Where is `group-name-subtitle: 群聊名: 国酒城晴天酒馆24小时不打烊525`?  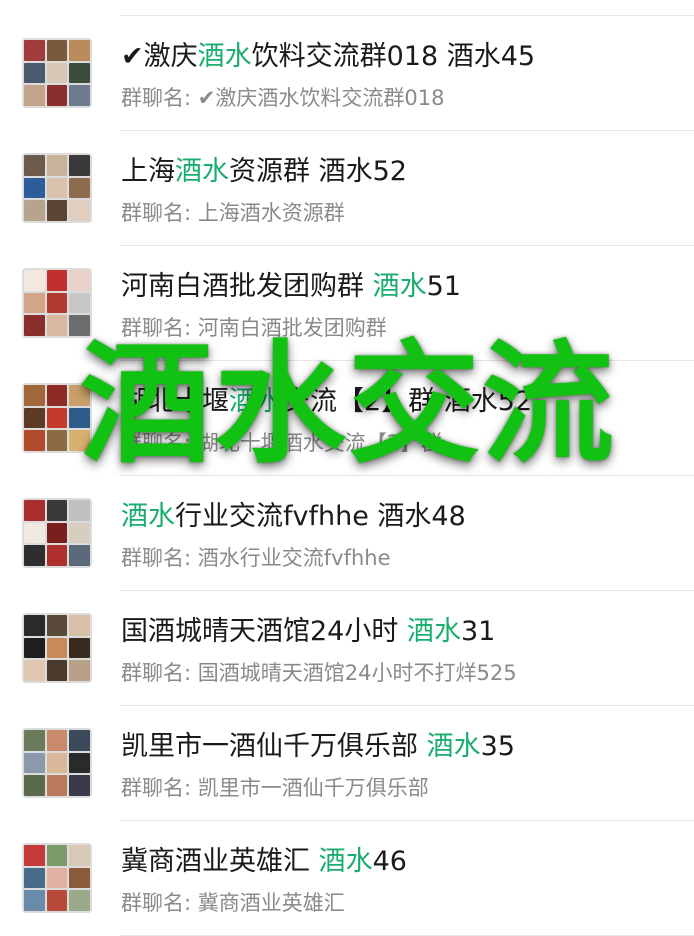 group-name-subtitle: 群聊名: 国酒城晴天酒馆24小时不打烊525 is located at coordinates (319, 673).